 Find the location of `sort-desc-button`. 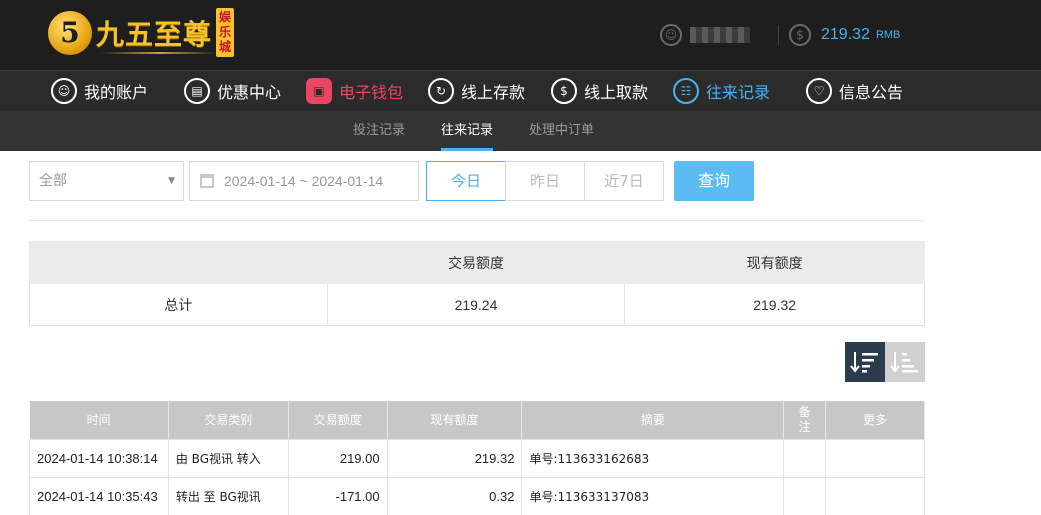

sort-desc-button is located at coordinates (865, 362).